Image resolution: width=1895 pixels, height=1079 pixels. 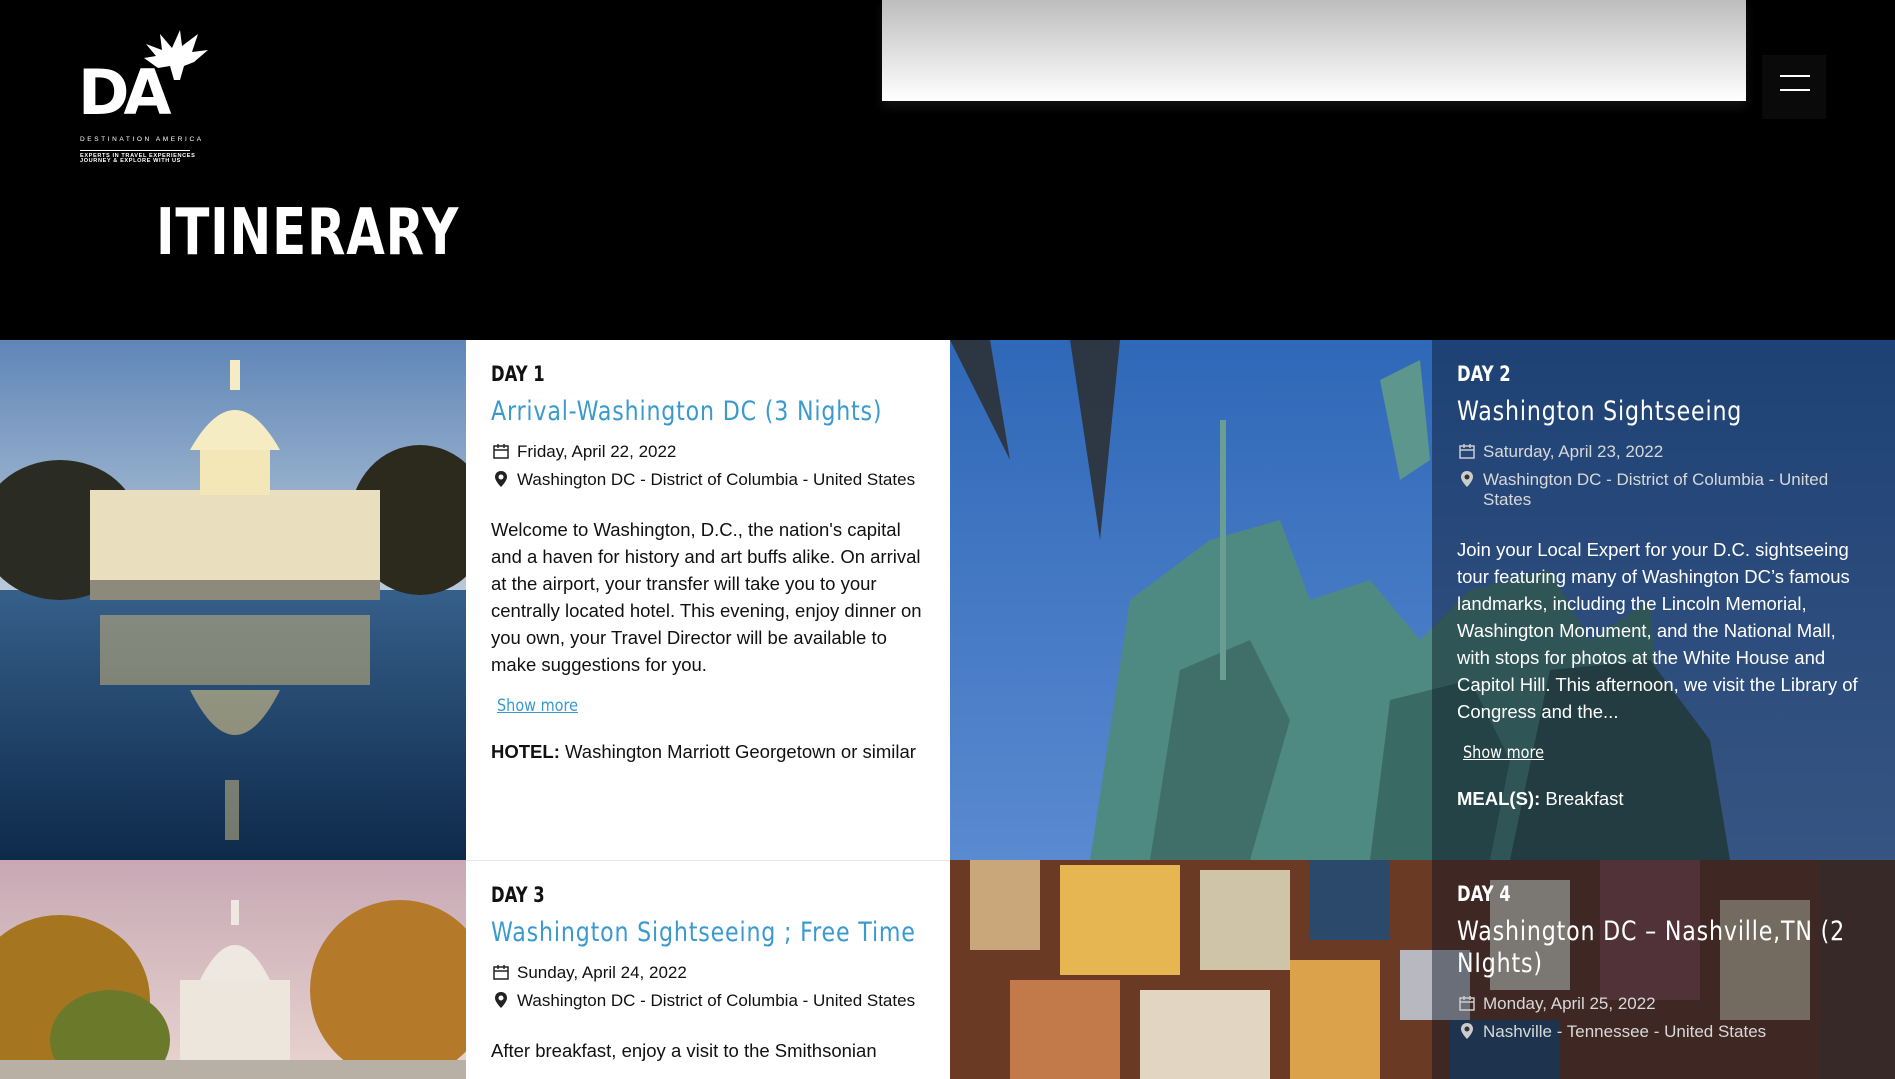 I want to click on day-title: Arrival-Washington DC (3 Nights), so click(x=687, y=411).